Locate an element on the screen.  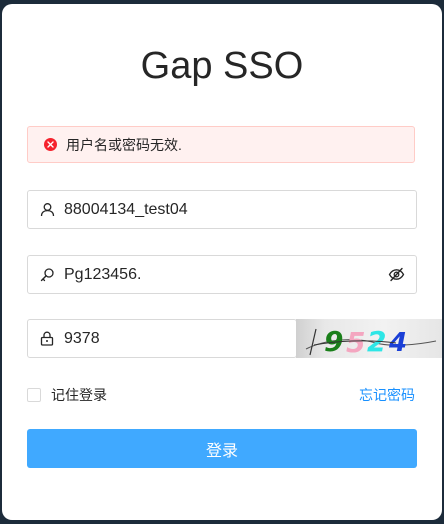
error-alert: 用户名或密码无效. is located at coordinates (221, 144).